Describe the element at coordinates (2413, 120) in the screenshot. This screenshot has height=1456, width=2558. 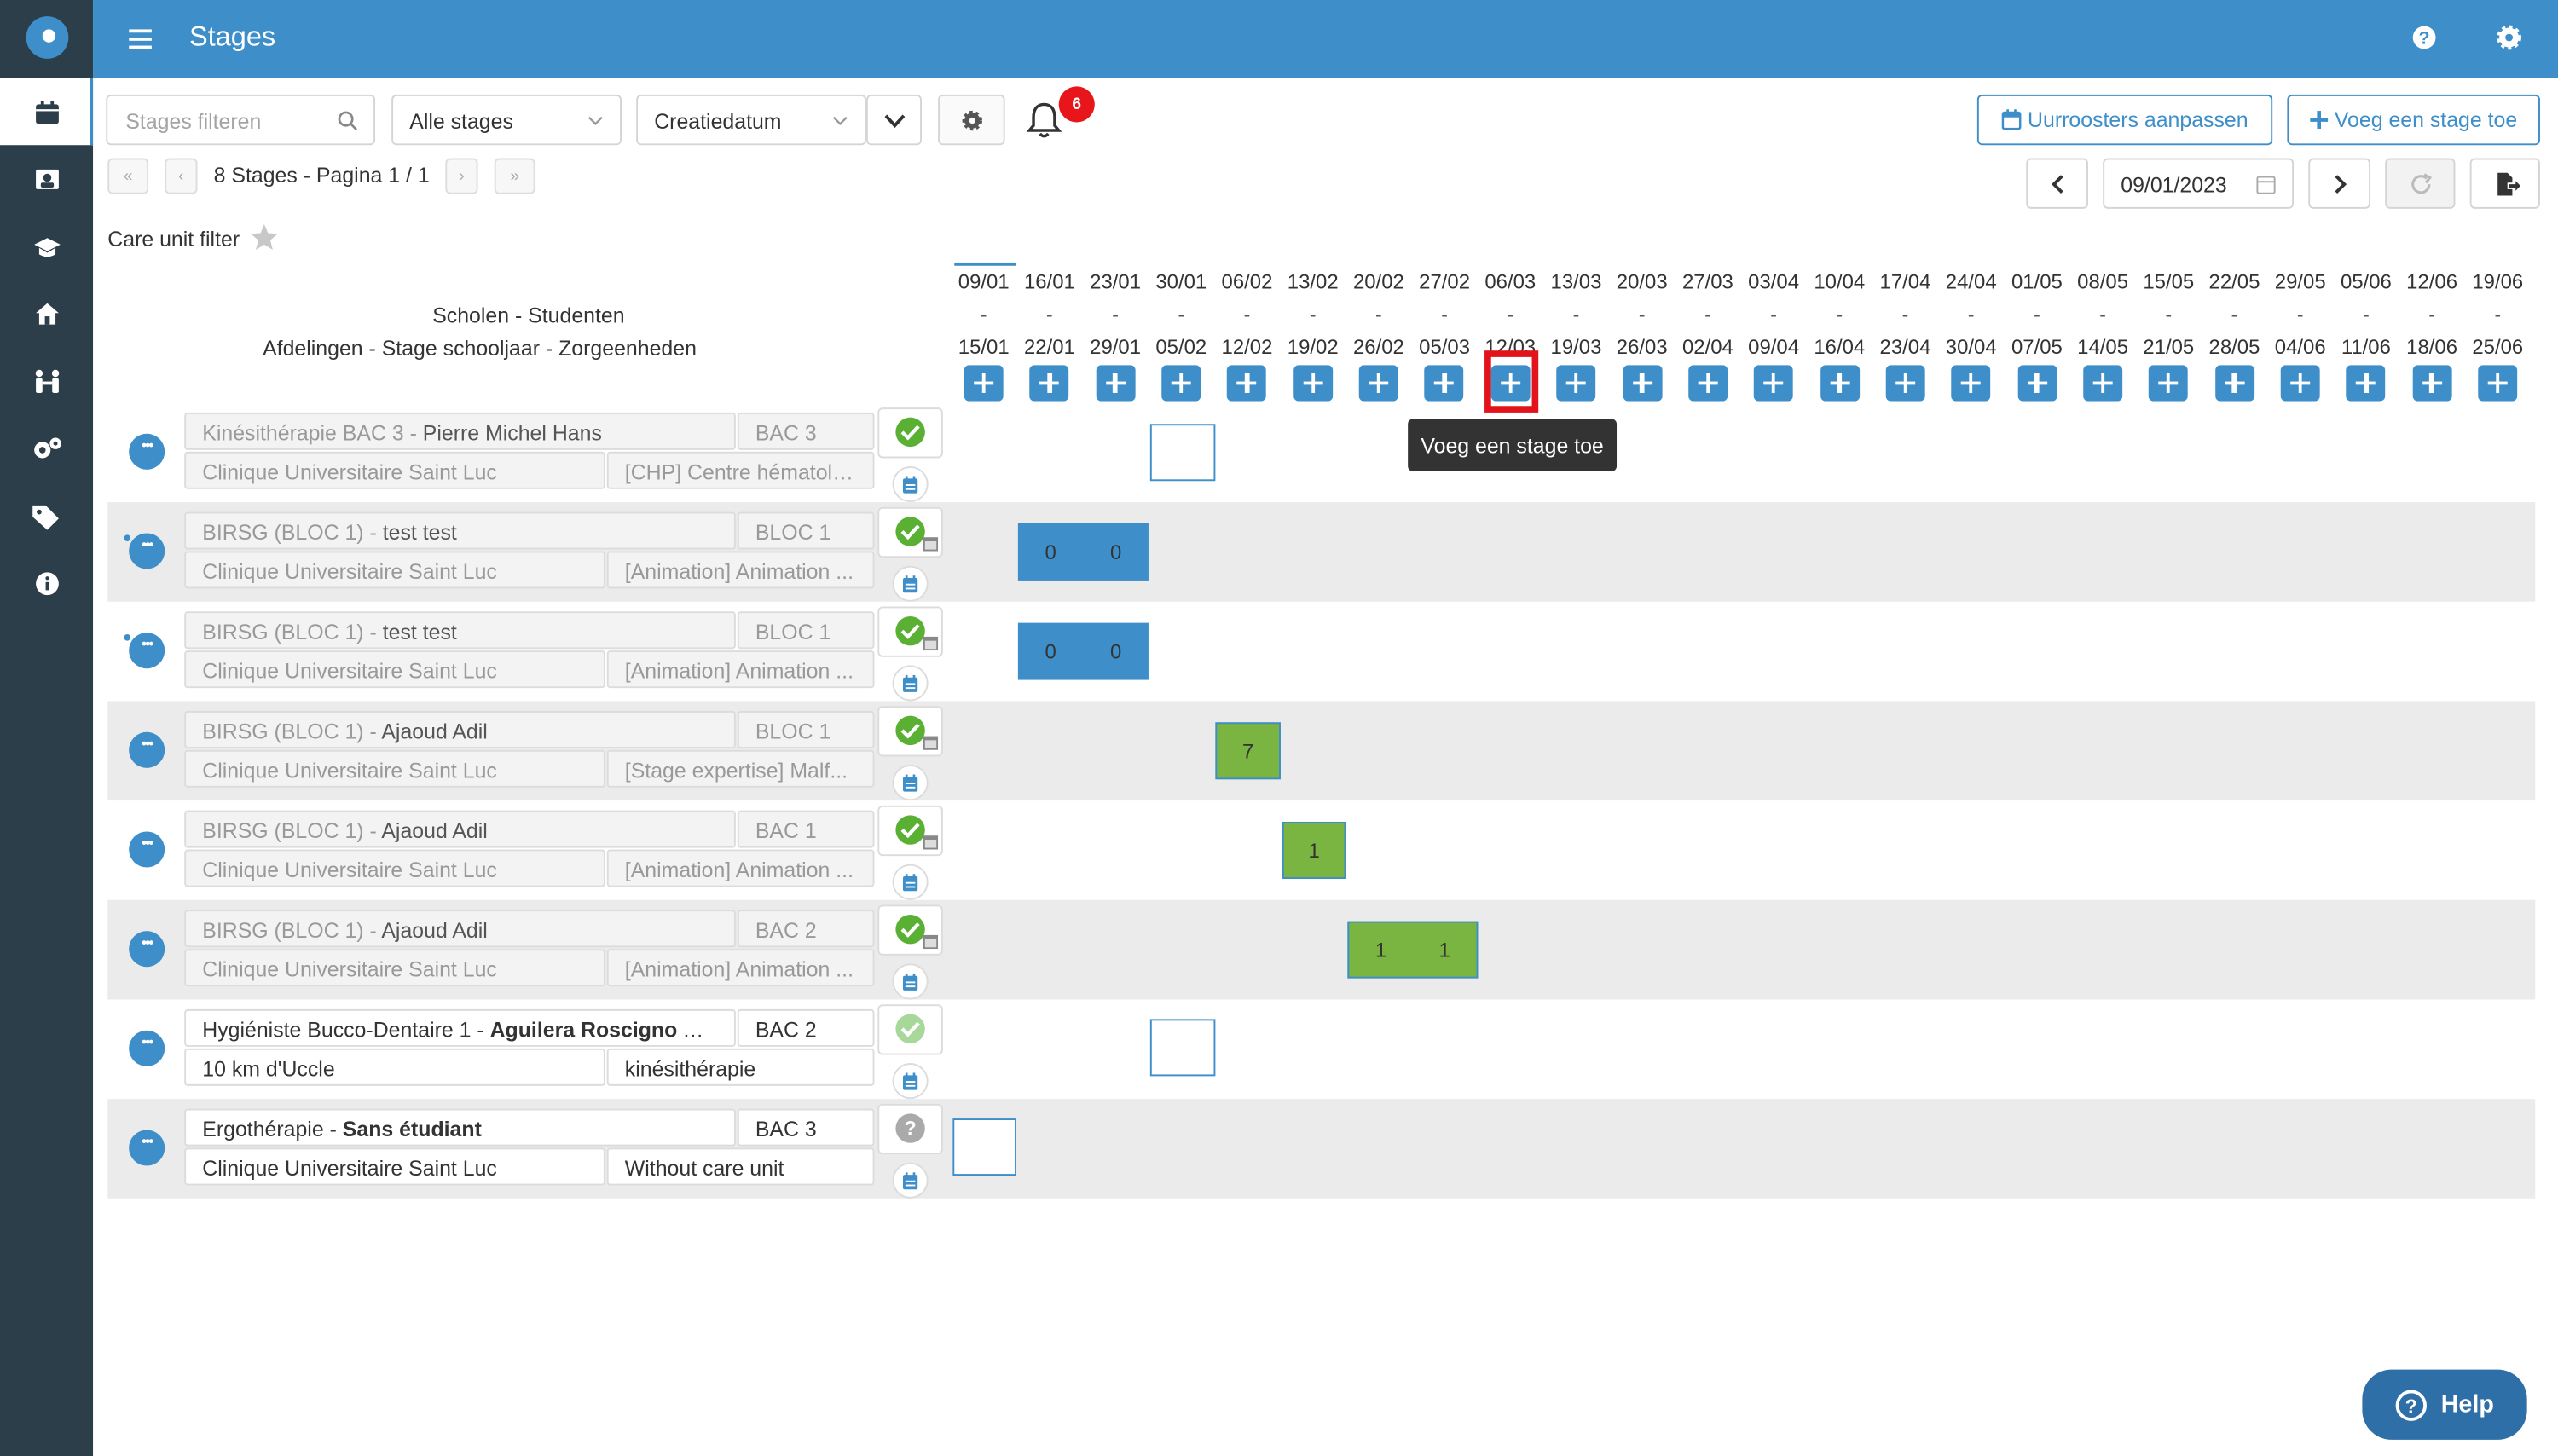
I see `add-stage-button: Voeg een stage toe` at that location.